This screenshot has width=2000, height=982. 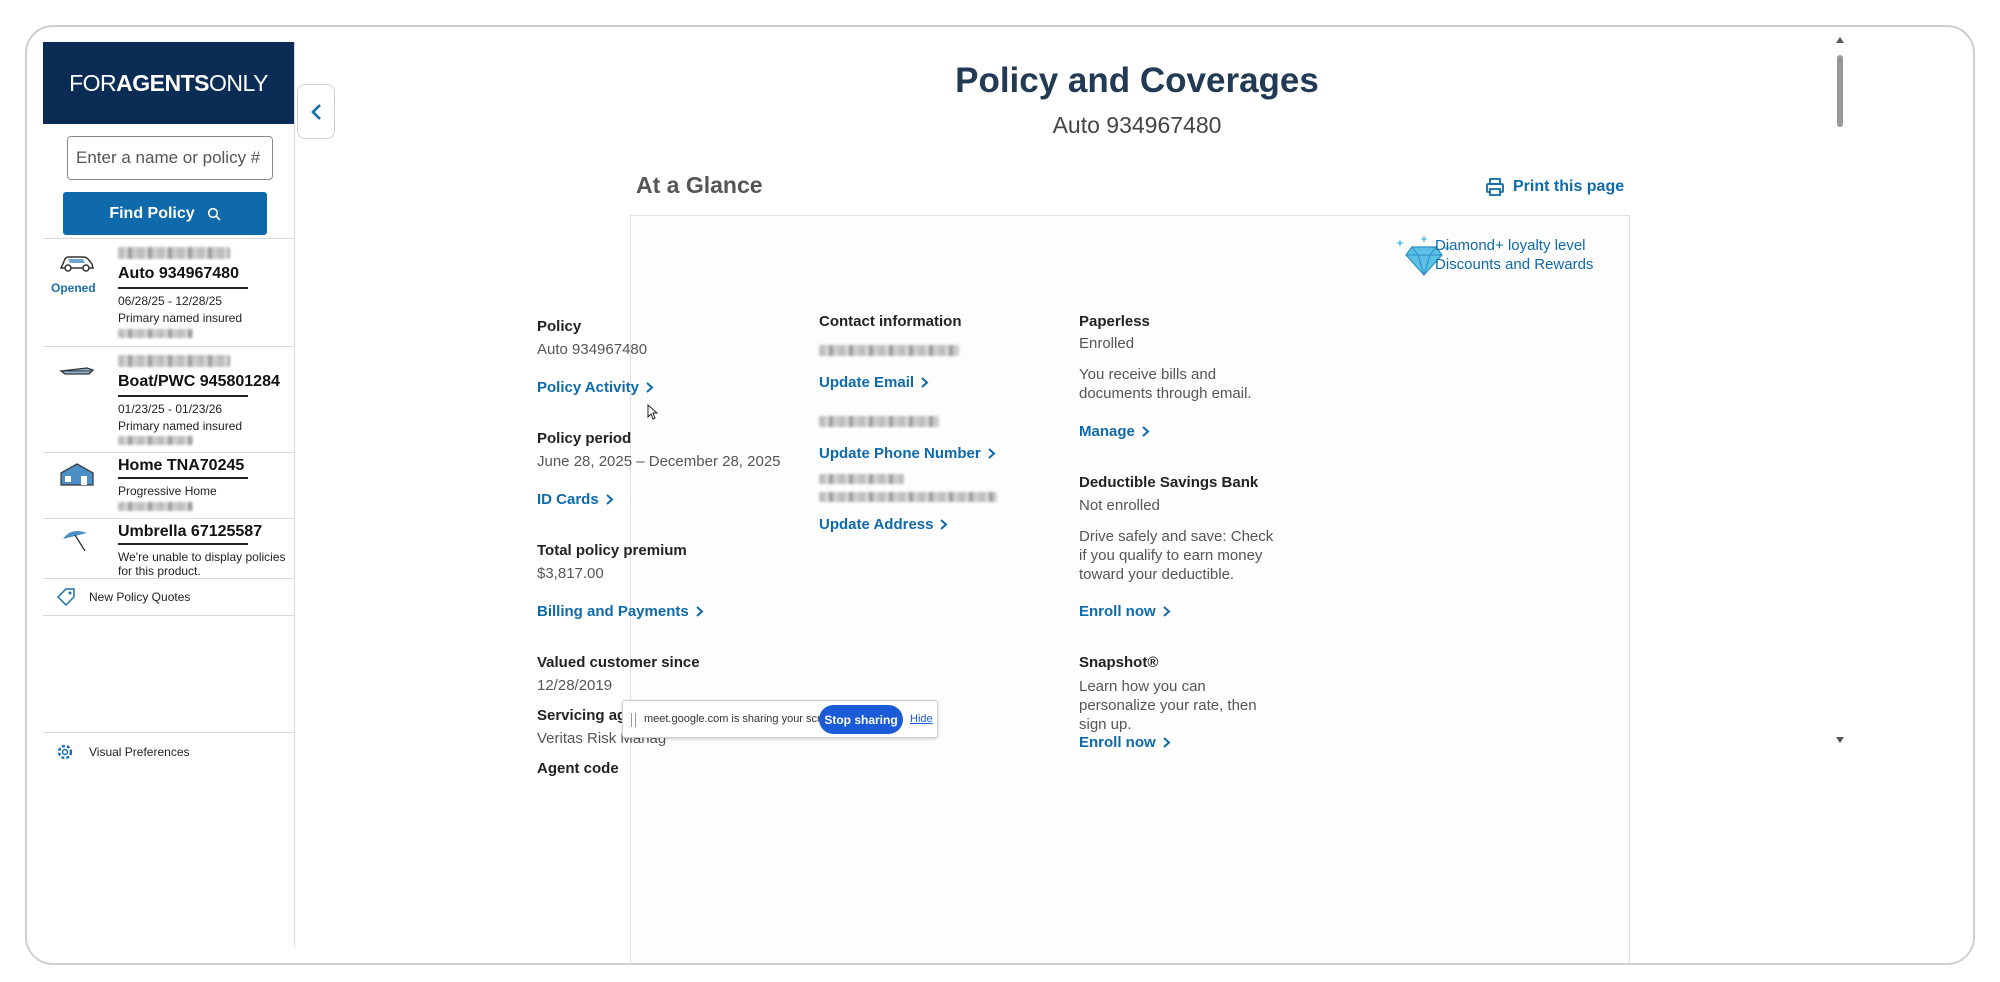 What do you see at coordinates (162, 82) in the screenshot?
I see `logo-part2: AGENTS` at bounding box center [162, 82].